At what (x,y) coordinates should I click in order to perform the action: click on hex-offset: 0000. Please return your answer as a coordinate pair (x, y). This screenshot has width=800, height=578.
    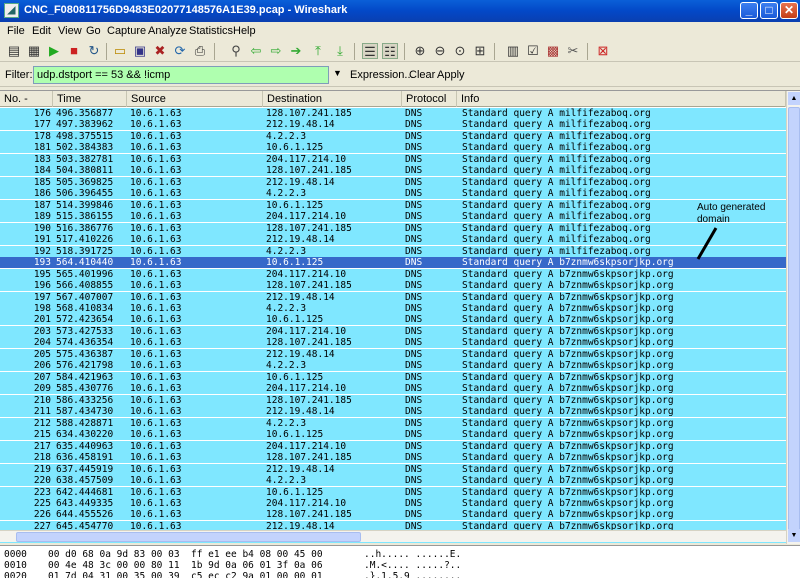
    Looking at the image, I should click on (15, 554).